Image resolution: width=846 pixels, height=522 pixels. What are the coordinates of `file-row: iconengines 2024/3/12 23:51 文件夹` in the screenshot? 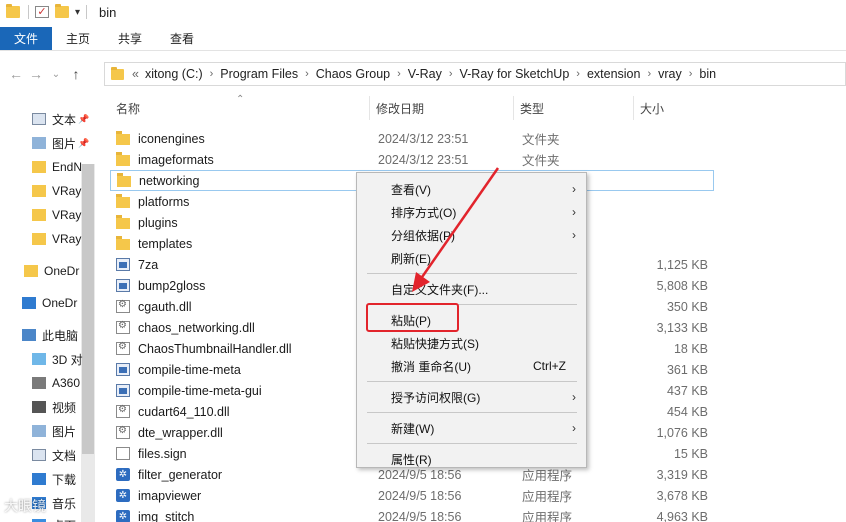 It's located at (412, 138).